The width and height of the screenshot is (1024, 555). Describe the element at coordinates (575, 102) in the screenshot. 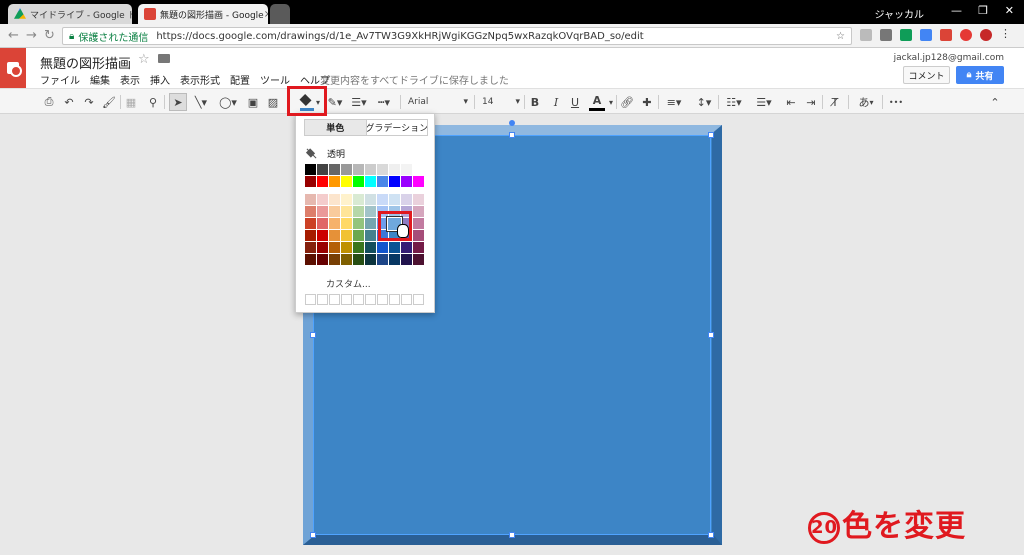

I see `underline-button: U` at that location.